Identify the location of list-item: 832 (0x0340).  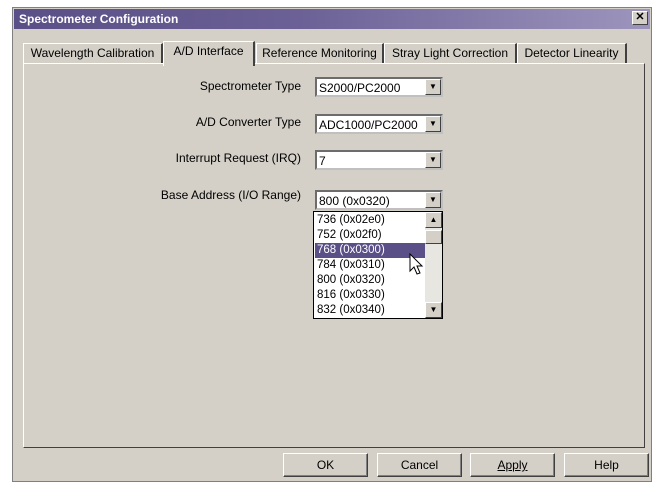
(370, 310).